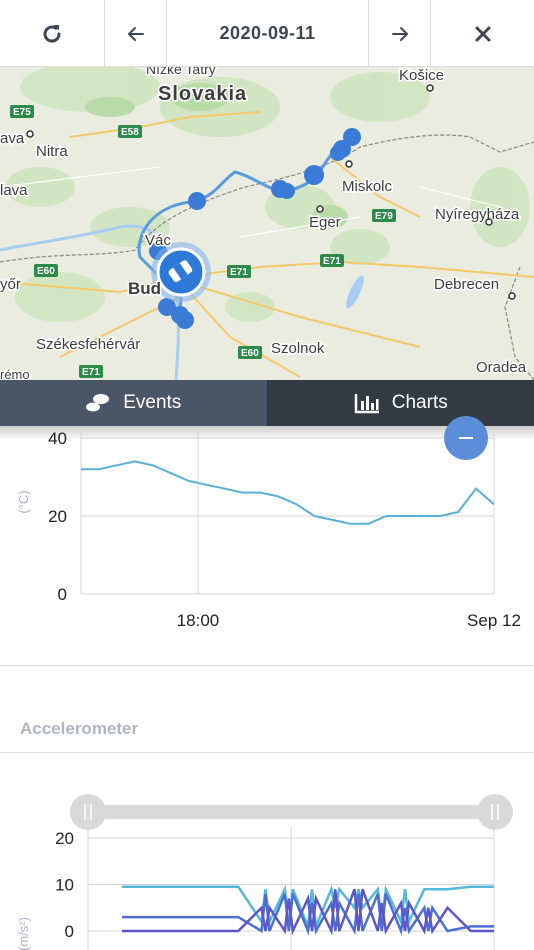  Describe the element at coordinates (267, 888) in the screenshot. I see `accelerometer-chart: 20 10 0 (m/s²)` at that location.